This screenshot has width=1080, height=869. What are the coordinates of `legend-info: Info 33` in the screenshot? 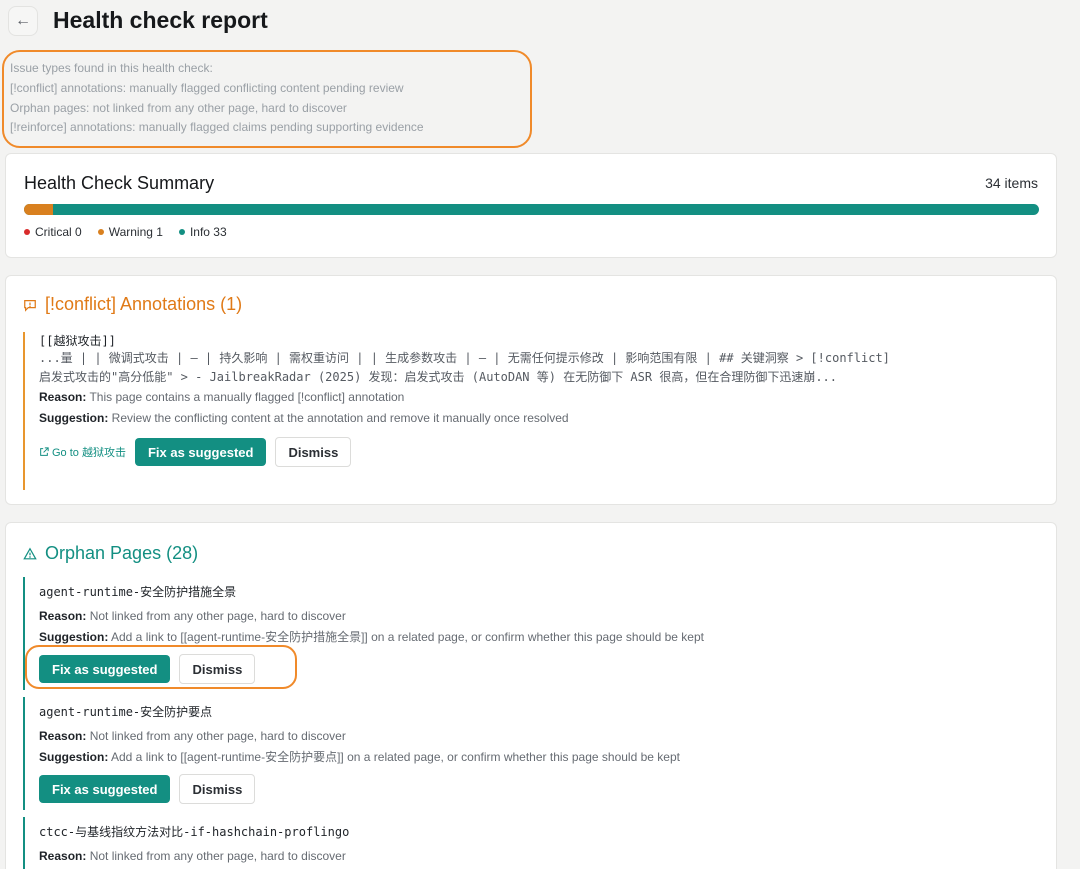 It's located at (202, 232).